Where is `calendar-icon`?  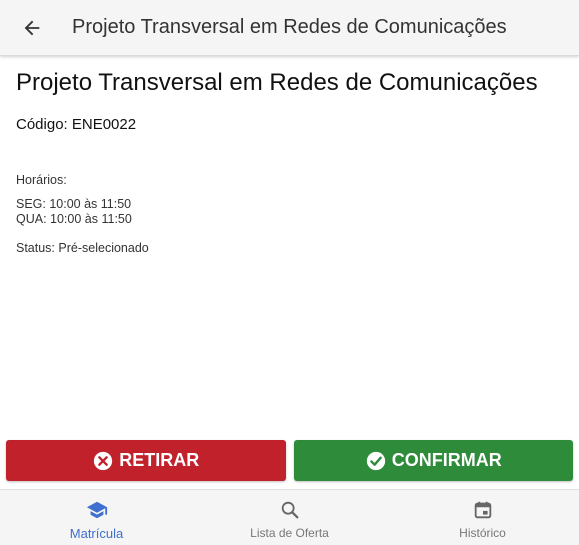
calendar-icon is located at coordinates (482, 510).